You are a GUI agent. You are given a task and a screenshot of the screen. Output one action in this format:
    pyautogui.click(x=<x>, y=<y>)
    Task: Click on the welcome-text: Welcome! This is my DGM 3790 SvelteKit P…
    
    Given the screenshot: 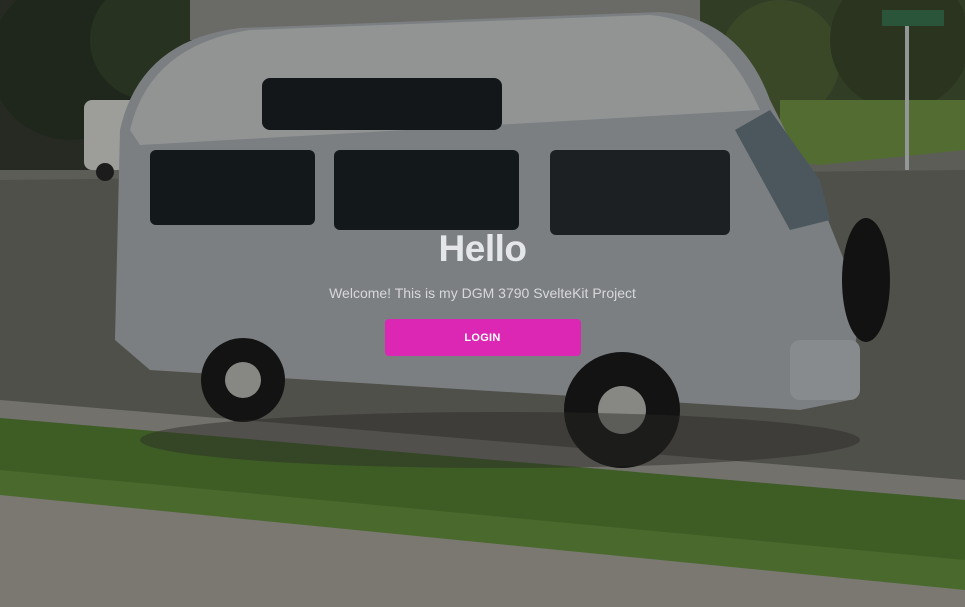 What is the action you would take?
    pyautogui.click(x=482, y=293)
    